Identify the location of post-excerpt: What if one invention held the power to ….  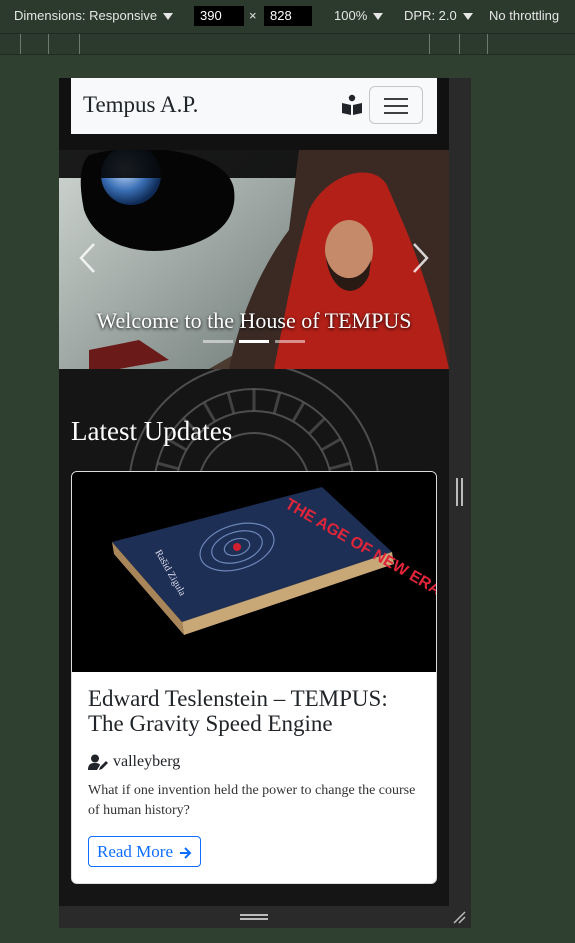
(252, 800).